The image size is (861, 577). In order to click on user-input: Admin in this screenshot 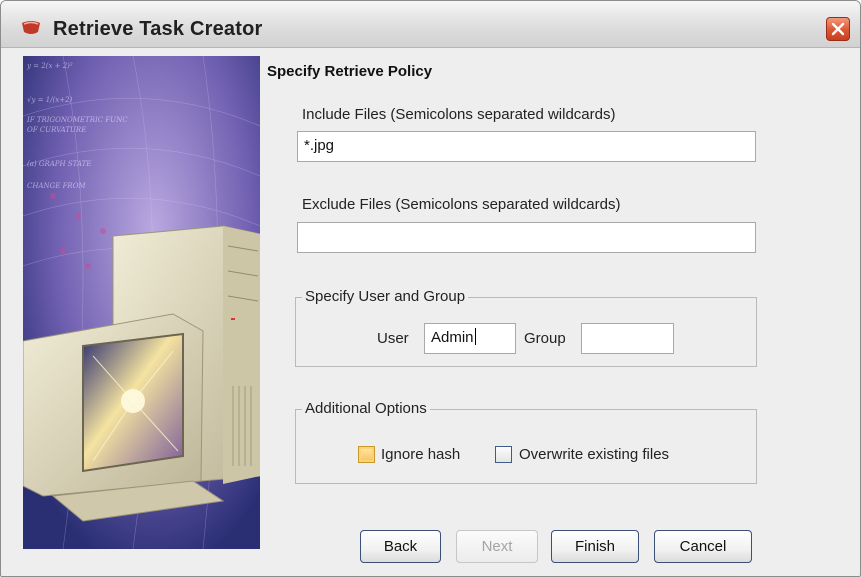, I will do `click(470, 338)`.